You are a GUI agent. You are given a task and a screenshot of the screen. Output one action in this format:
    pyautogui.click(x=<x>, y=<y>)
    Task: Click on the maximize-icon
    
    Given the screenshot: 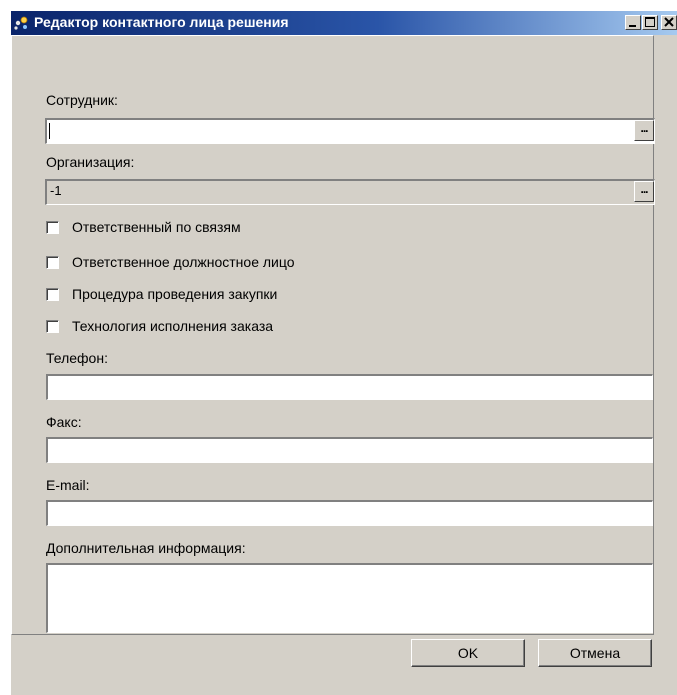 What is the action you would take?
    pyautogui.click(x=650, y=22)
    